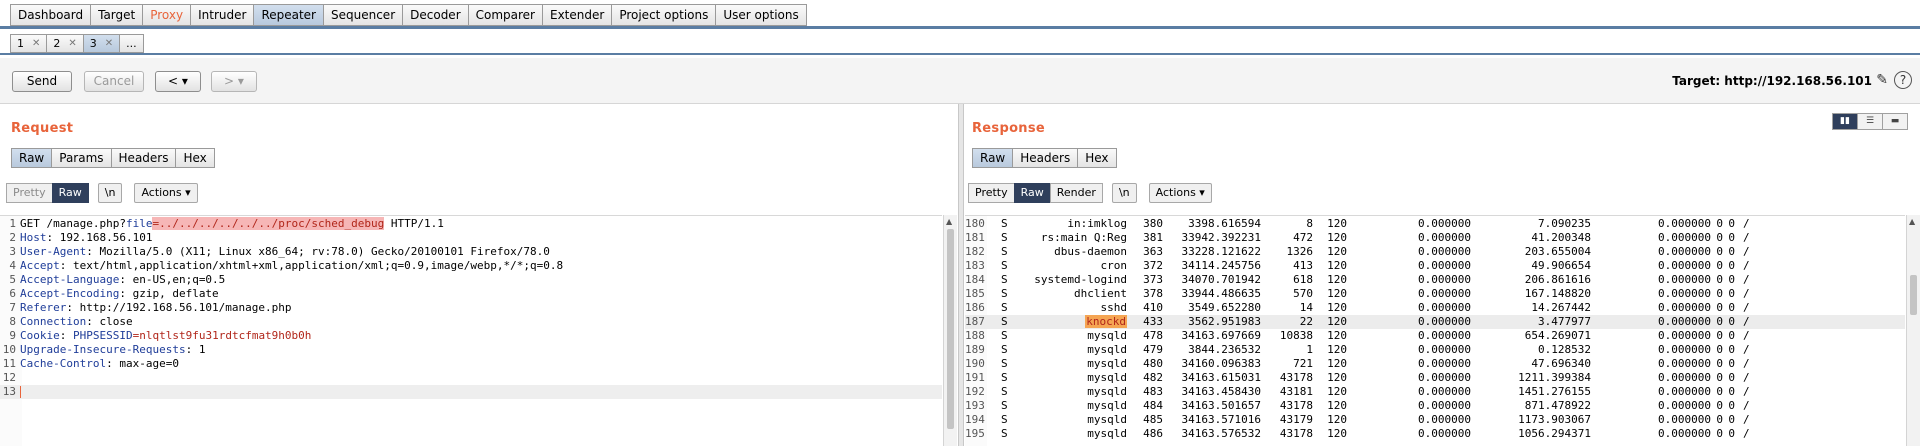 This screenshot has width=1920, height=446. What do you see at coordinates (960, 81) in the screenshot?
I see `repeater-toolbar` at bounding box center [960, 81].